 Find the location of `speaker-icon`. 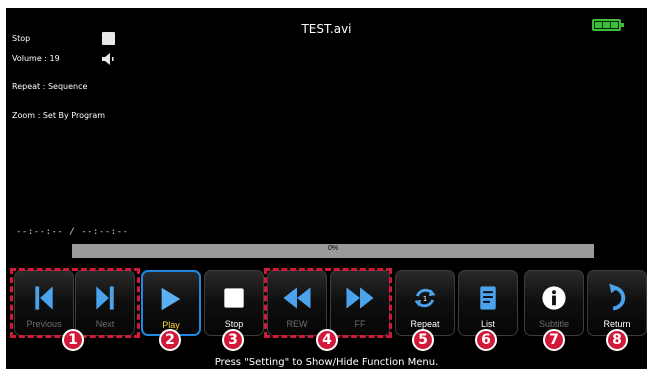

speaker-icon is located at coordinates (108, 59).